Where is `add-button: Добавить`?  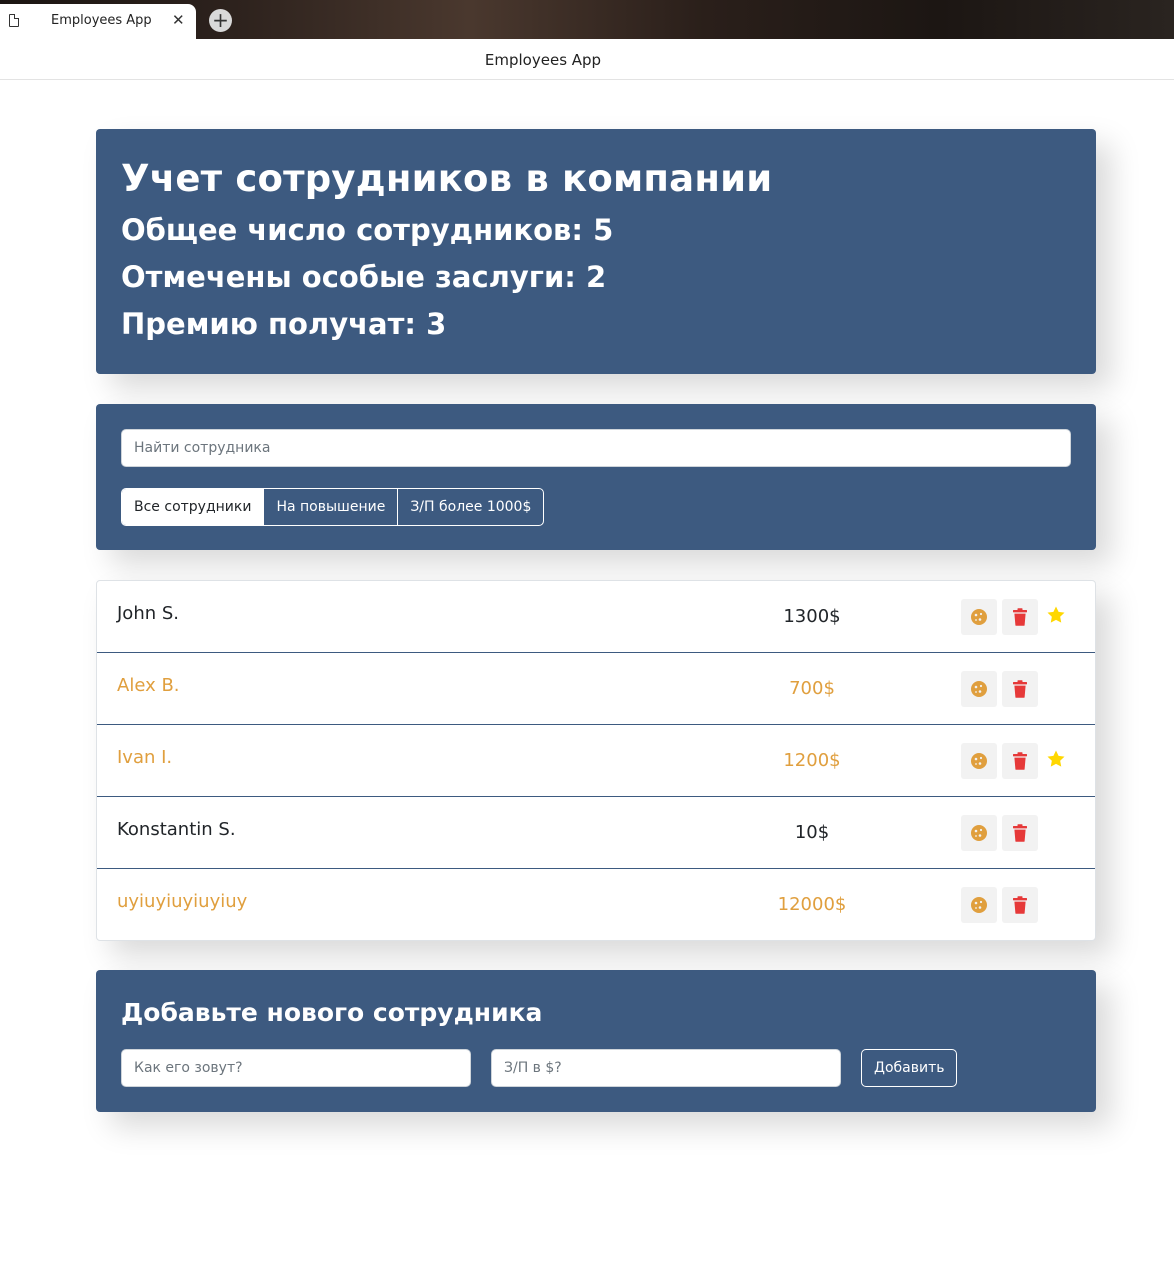
add-button: Добавить is located at coordinates (909, 1068).